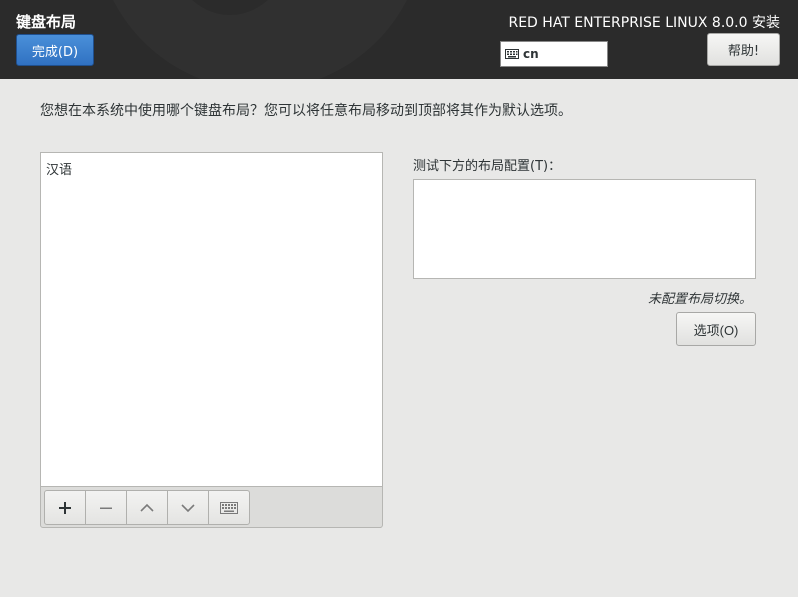  I want to click on done-button: 完成(D), so click(55, 50).